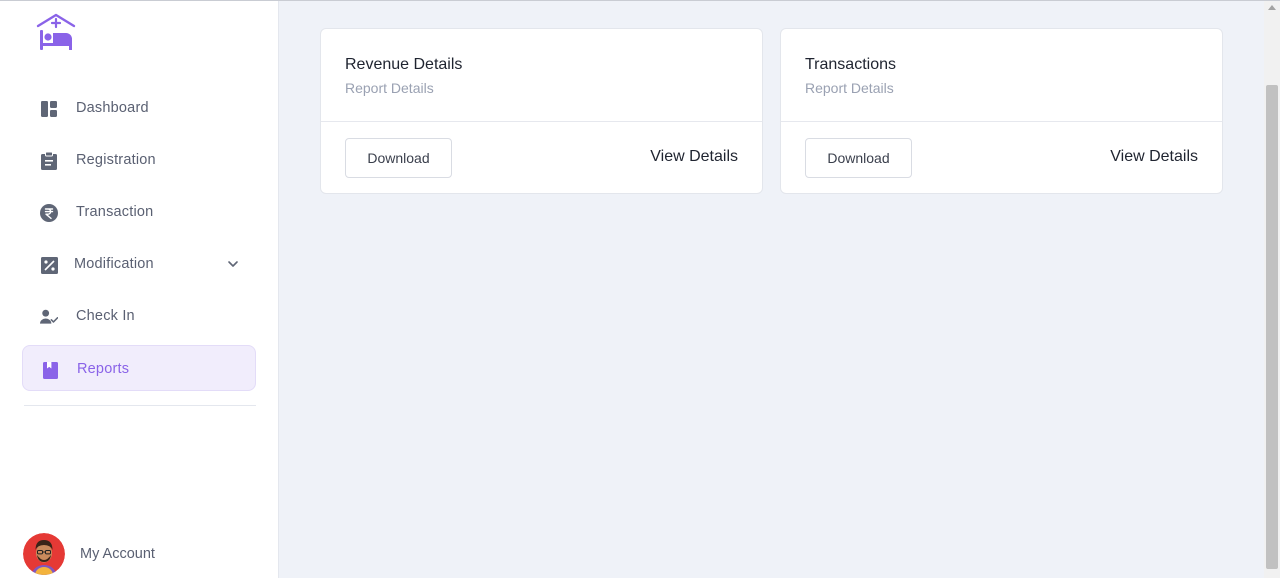 The image size is (1280, 578). Describe the element at coordinates (1272, 327) in the screenshot. I see `scrollbar-thumb` at that location.